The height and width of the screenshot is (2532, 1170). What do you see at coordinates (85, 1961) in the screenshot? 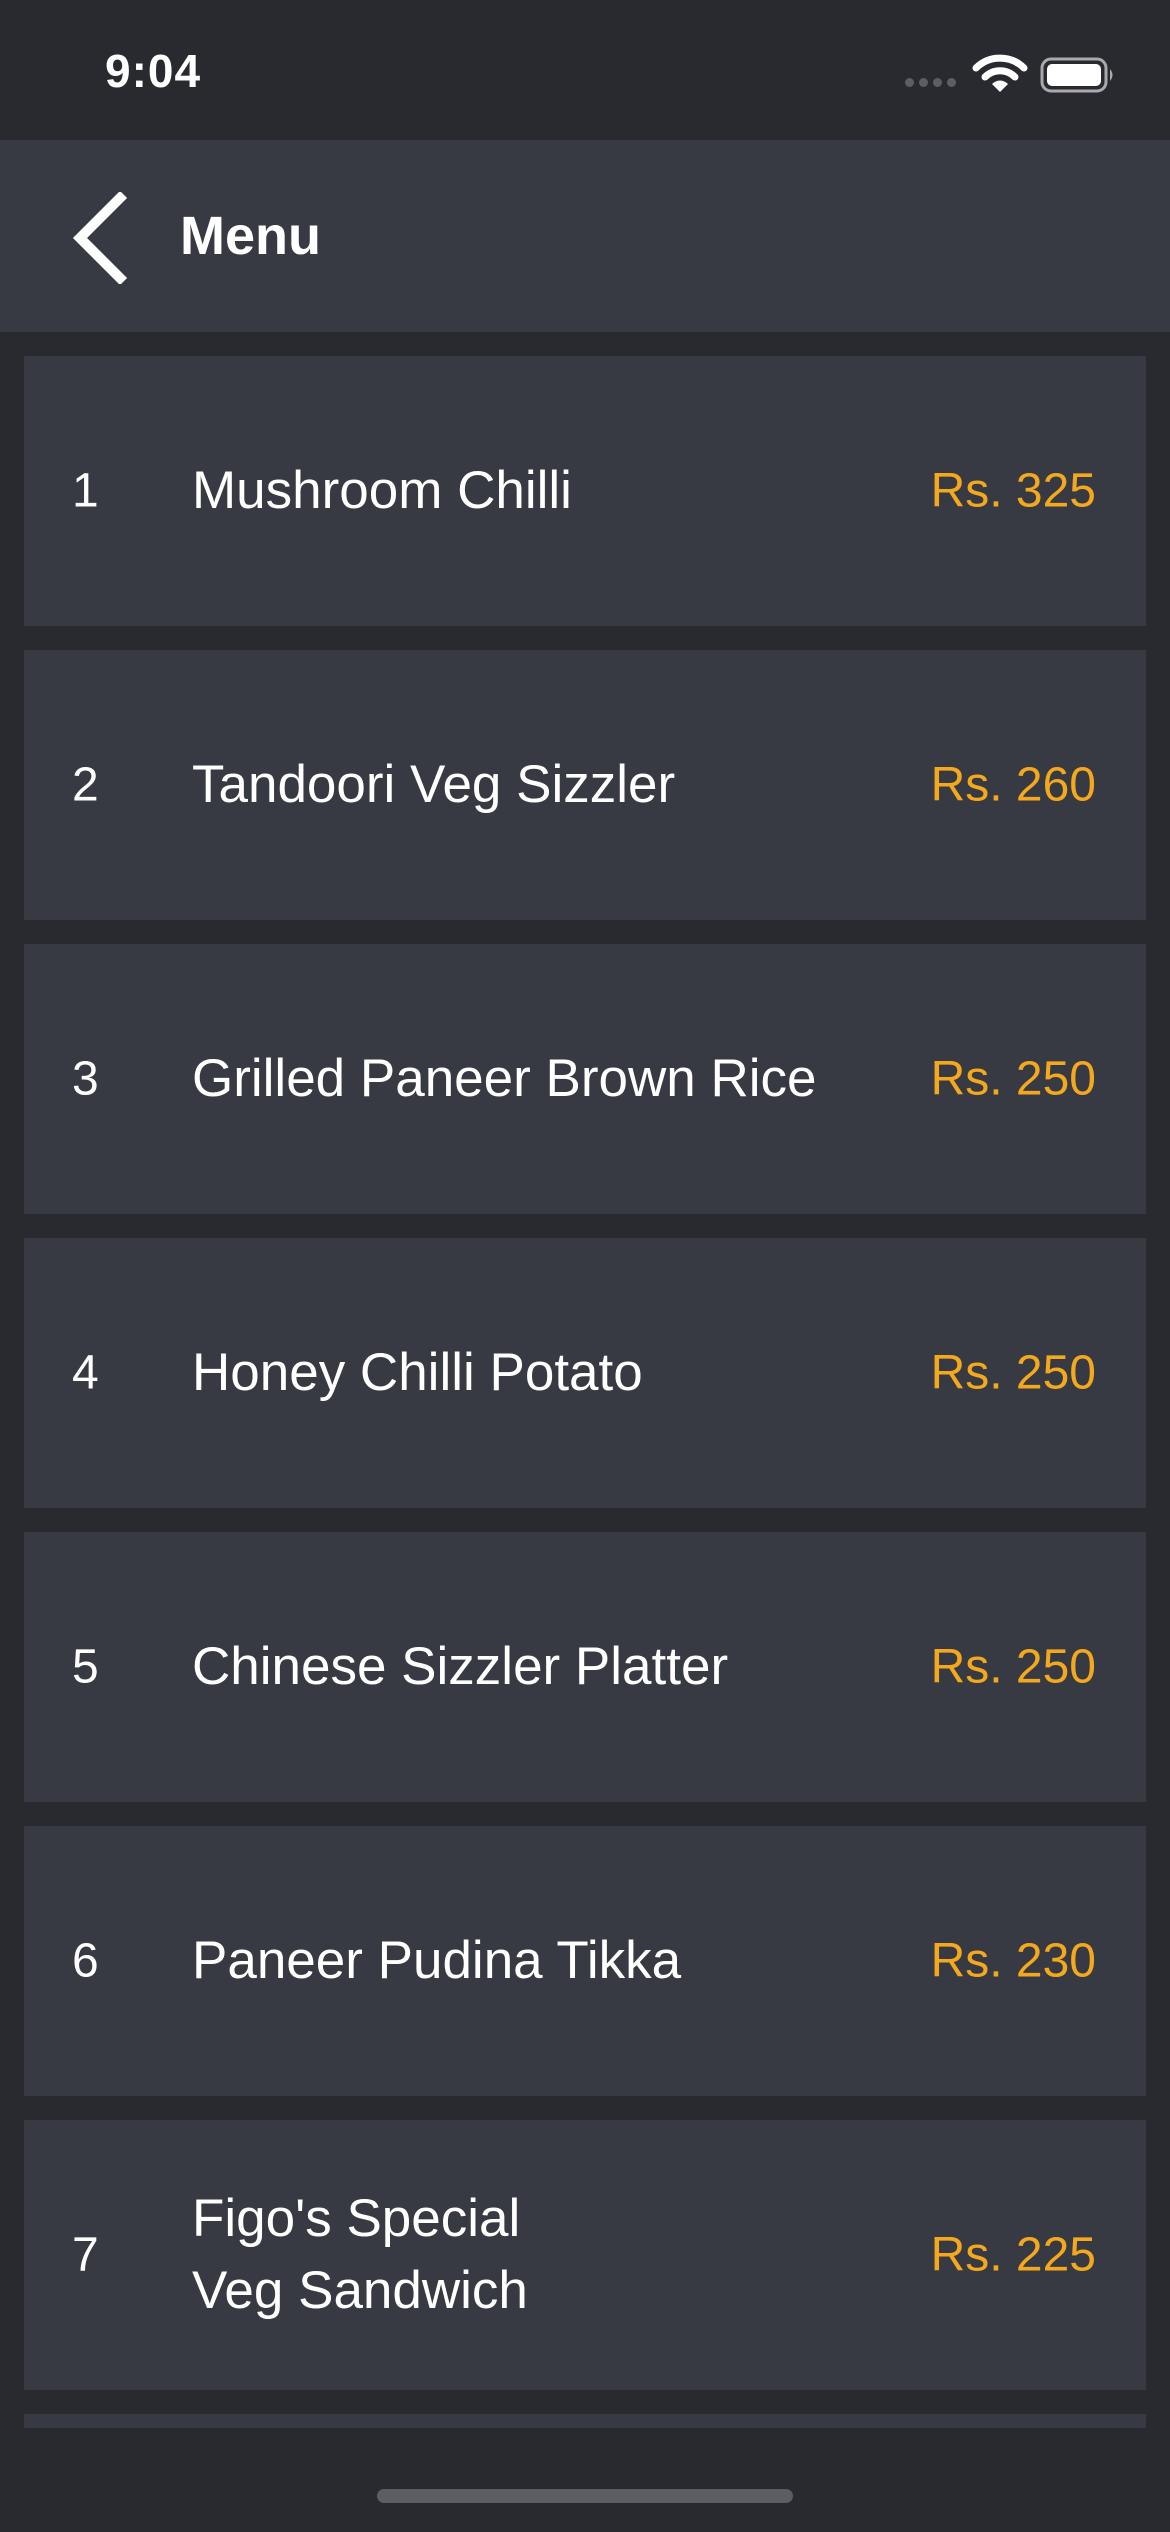
I see `item-number: 6` at bounding box center [85, 1961].